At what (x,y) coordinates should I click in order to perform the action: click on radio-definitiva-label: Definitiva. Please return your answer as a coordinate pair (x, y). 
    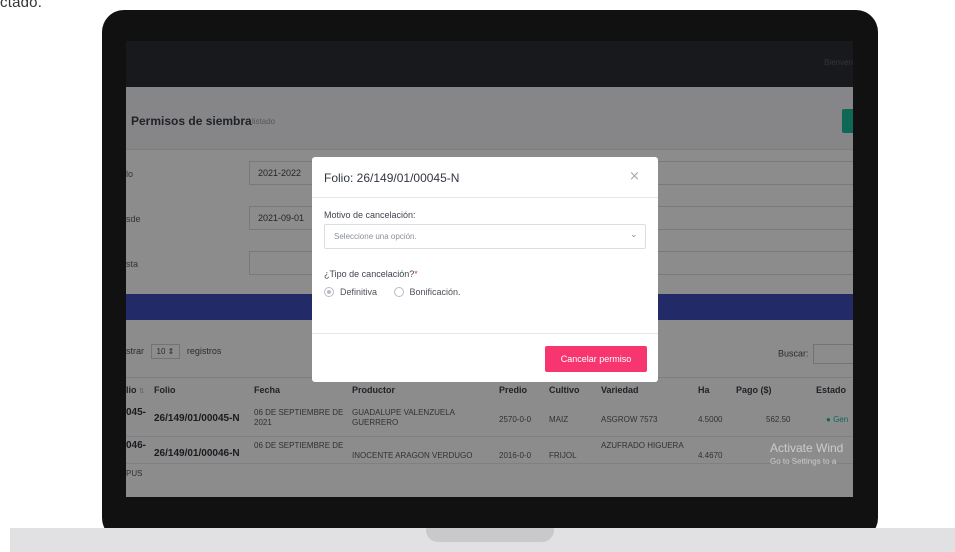
    Looking at the image, I should click on (358, 292).